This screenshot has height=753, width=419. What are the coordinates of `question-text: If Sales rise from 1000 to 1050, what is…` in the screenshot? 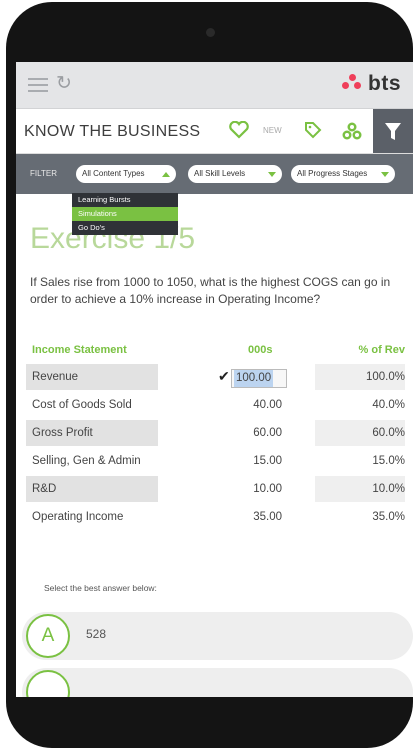 It's located at (210, 290).